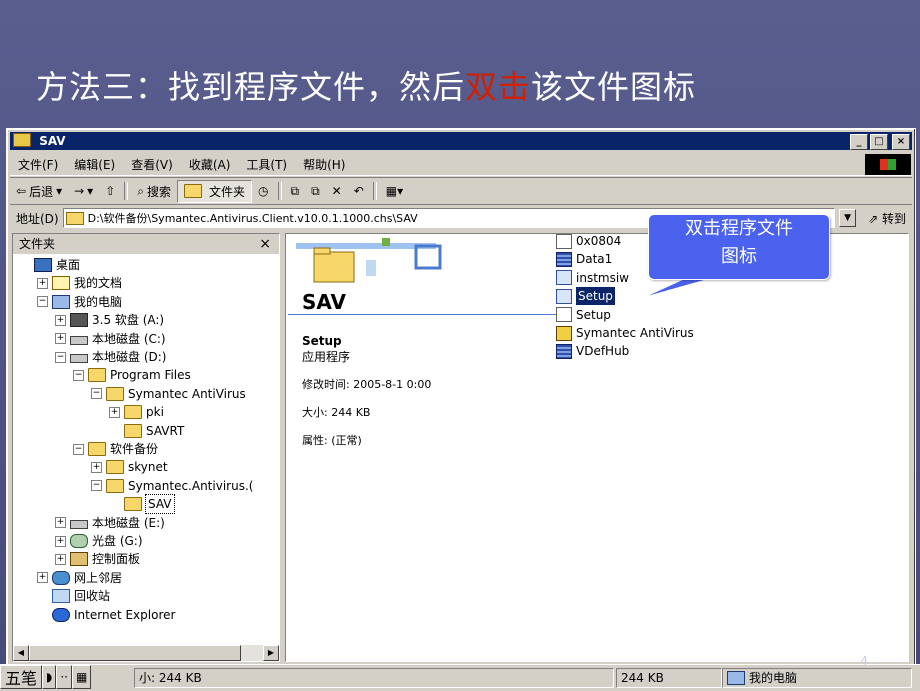 The width and height of the screenshot is (920, 691). What do you see at coordinates (106, 615) in the screenshot?
I see `tree-item: Internet Explorer` at bounding box center [106, 615].